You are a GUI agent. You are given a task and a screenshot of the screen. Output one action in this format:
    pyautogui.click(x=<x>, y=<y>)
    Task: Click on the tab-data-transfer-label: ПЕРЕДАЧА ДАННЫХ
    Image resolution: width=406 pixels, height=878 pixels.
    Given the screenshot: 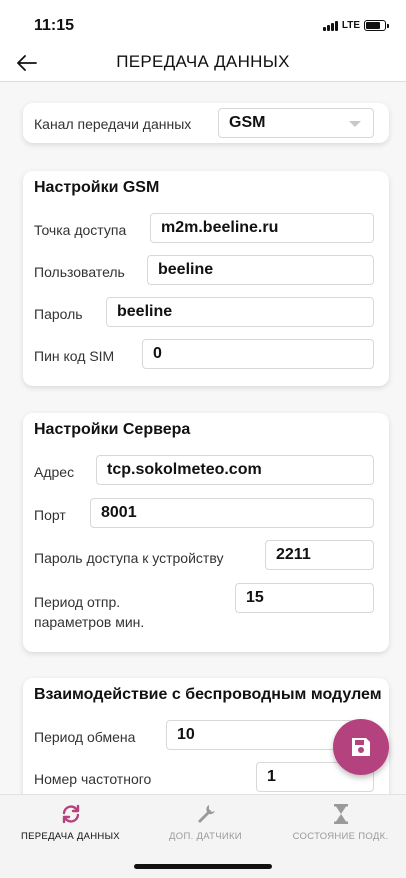 What is the action you would take?
    pyautogui.click(x=70, y=836)
    